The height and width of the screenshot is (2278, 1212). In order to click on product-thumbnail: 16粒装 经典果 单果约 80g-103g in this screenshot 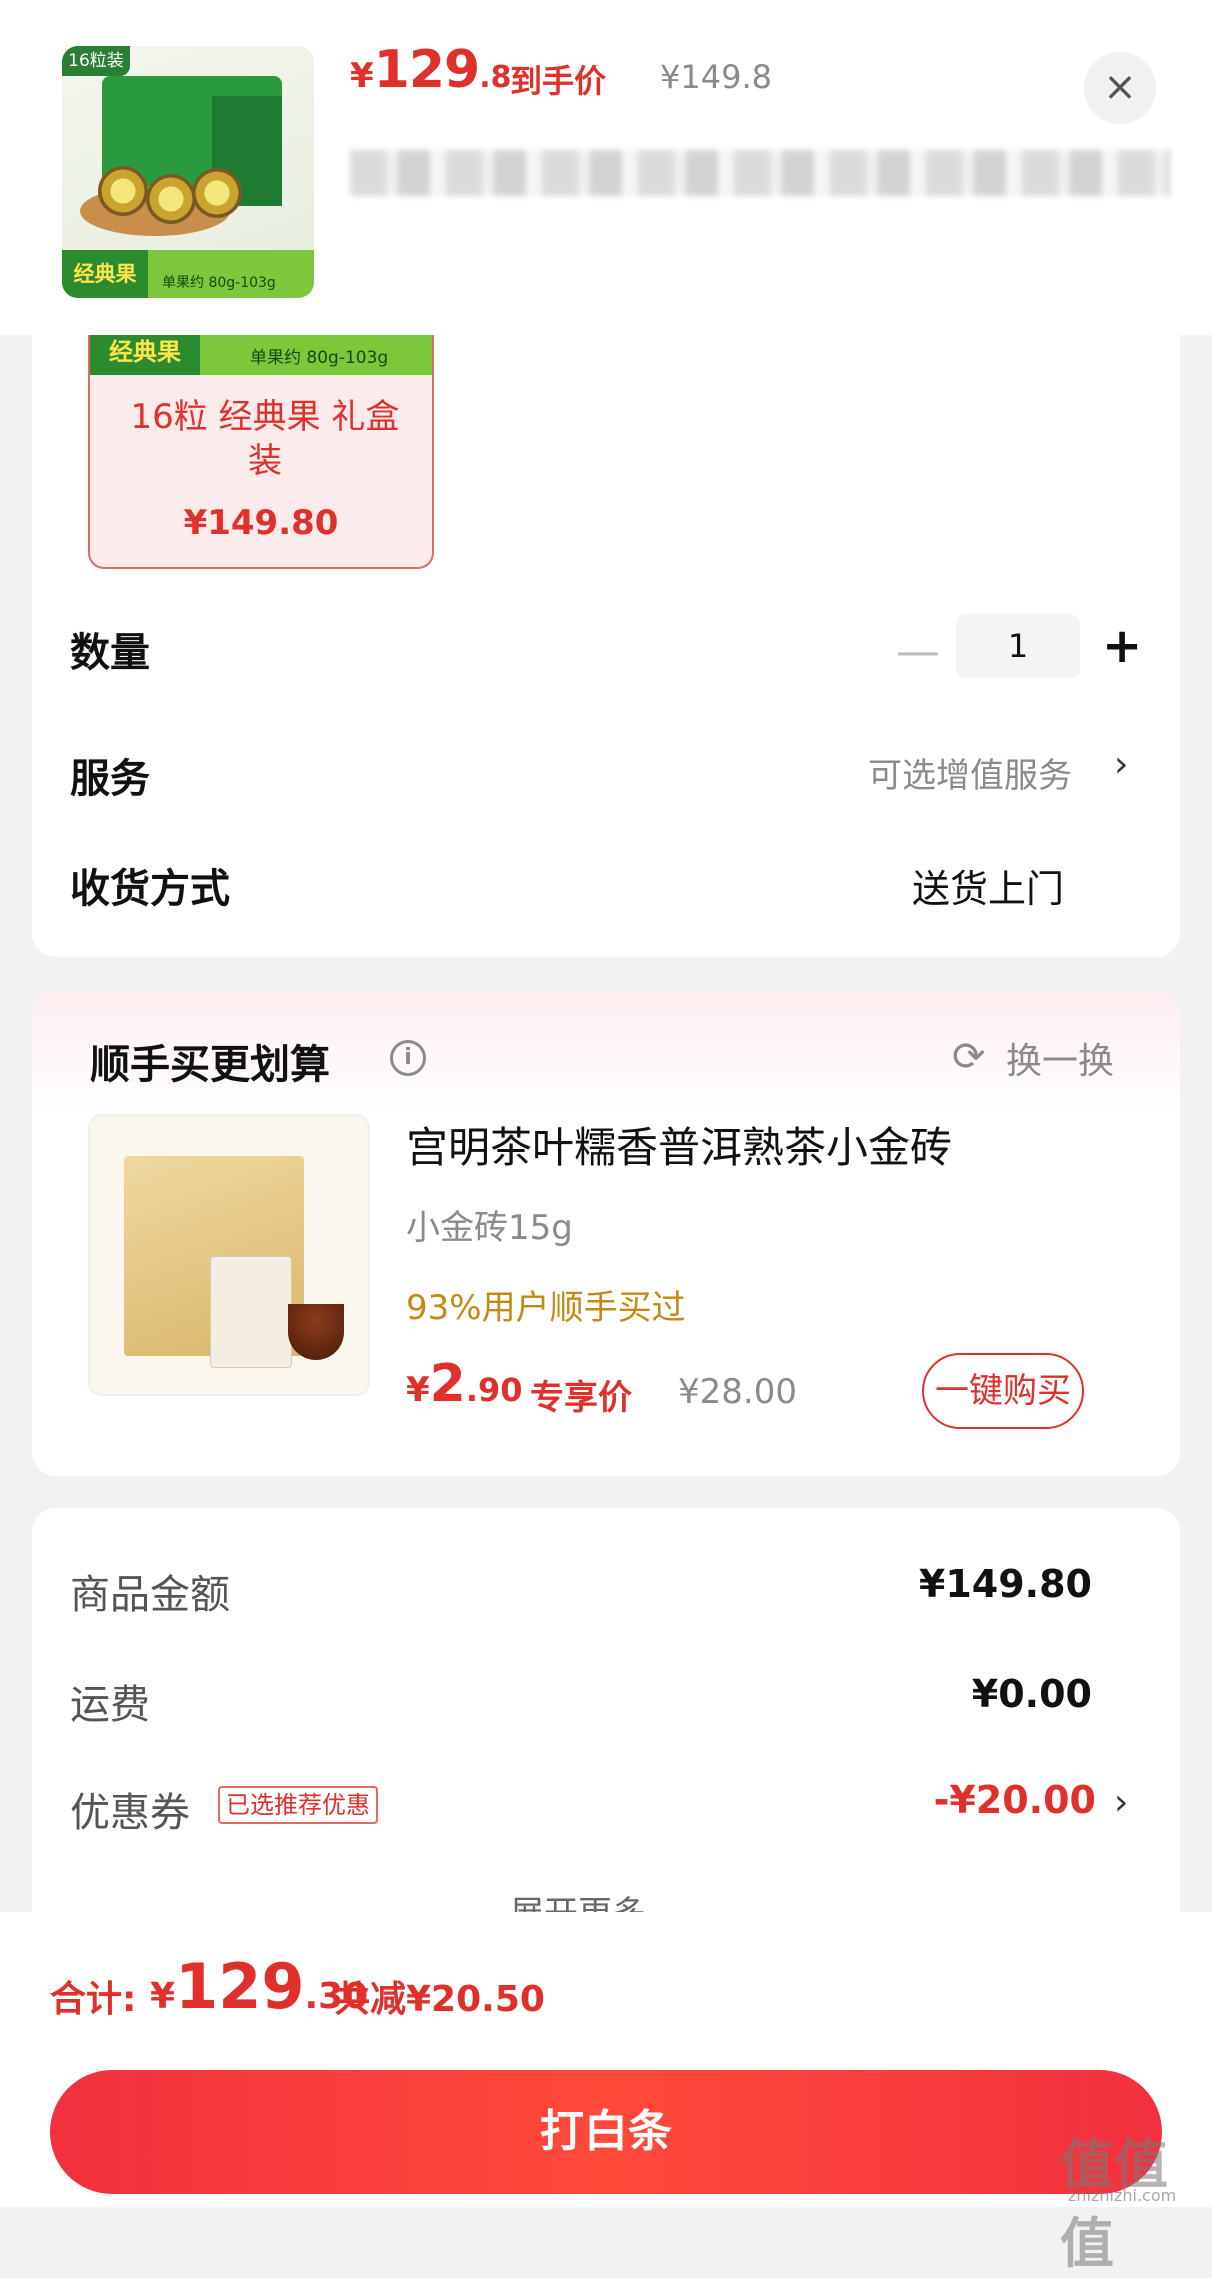, I will do `click(188, 172)`.